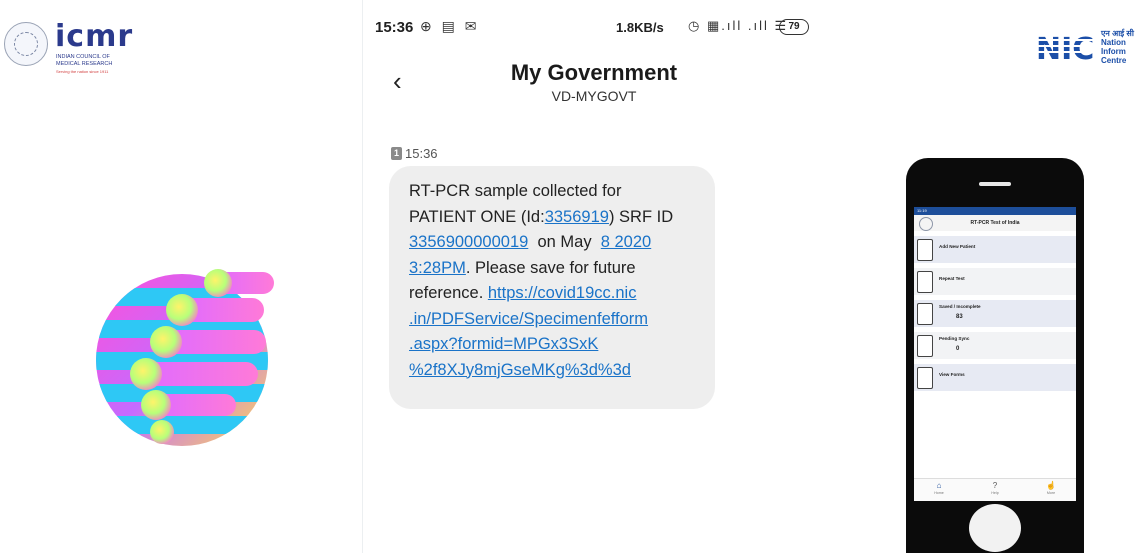 The width and height of the screenshot is (1145, 553). What do you see at coordinates (925, 346) in the screenshot?
I see `pending-sync-icon` at bounding box center [925, 346].